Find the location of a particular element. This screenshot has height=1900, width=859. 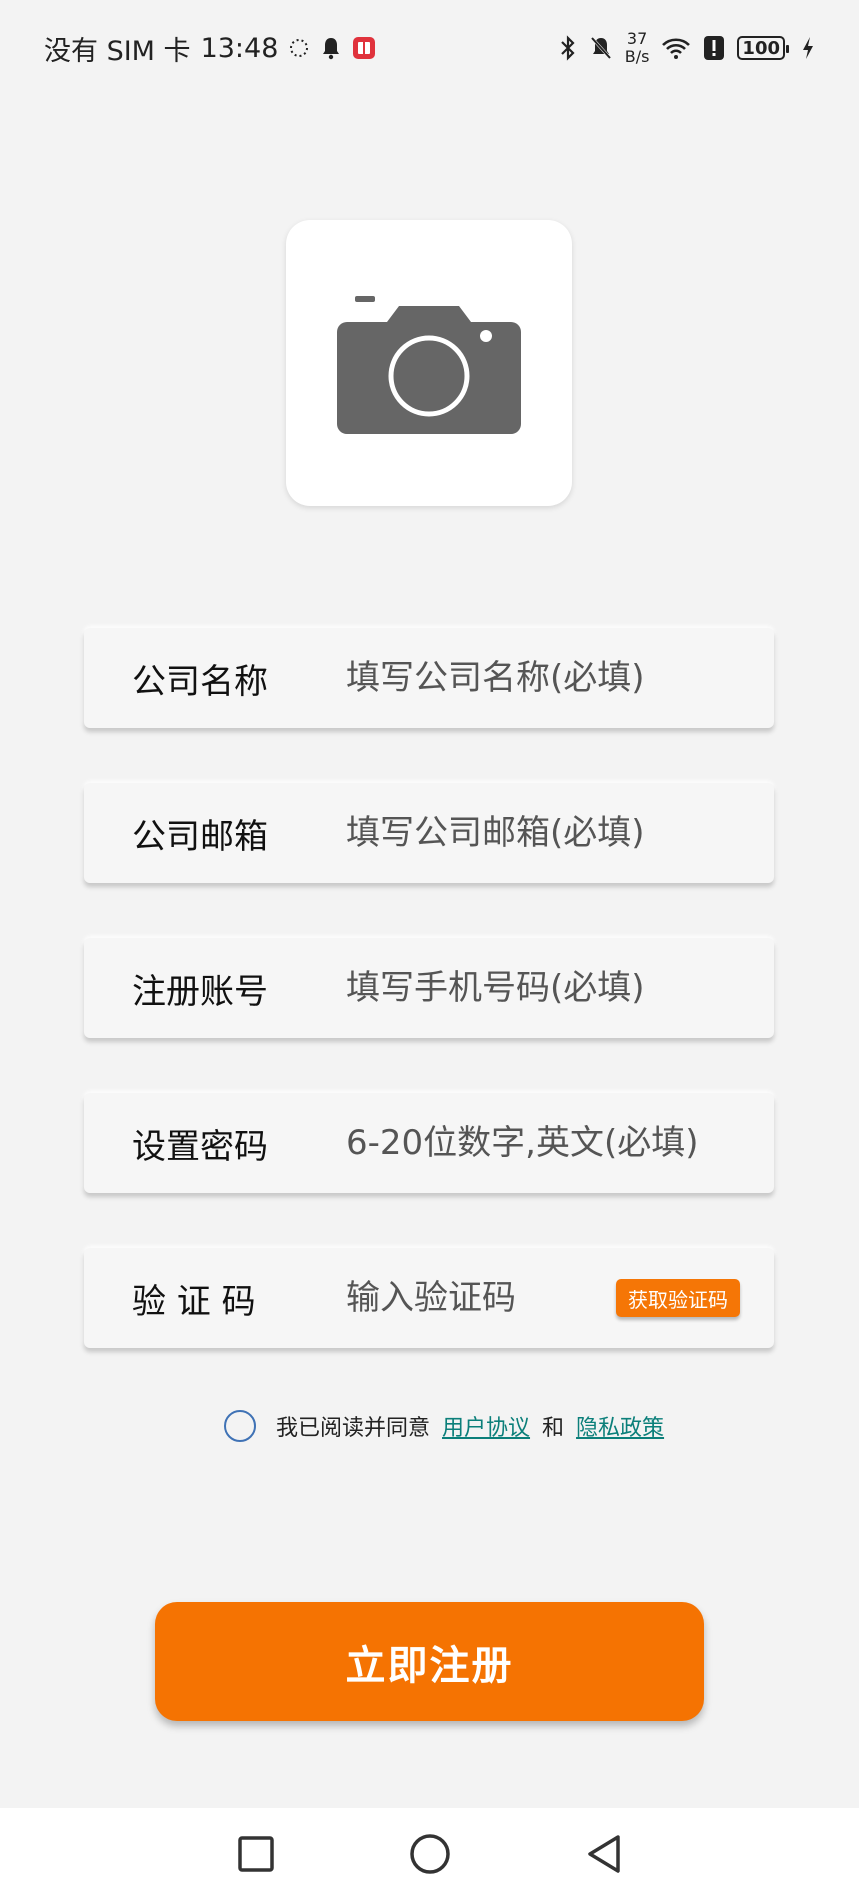

home-button is located at coordinates (430, 1854).